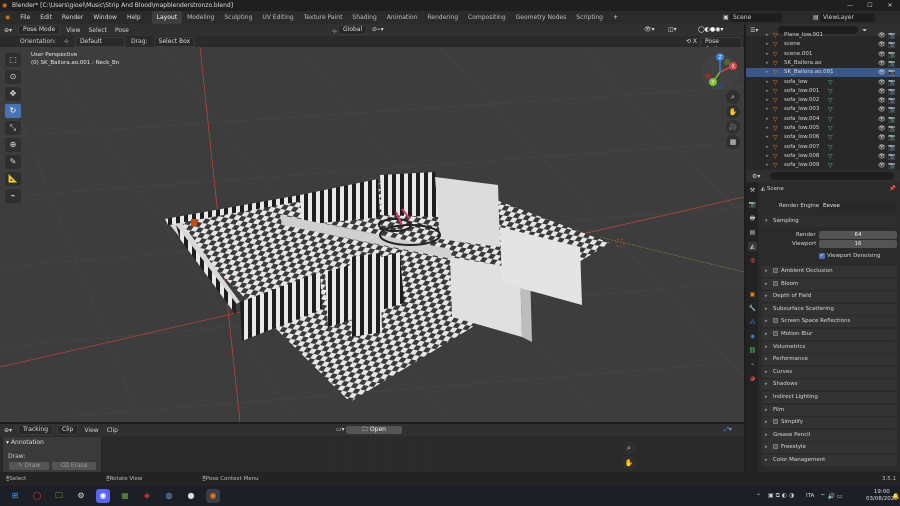  Describe the element at coordinates (238, 17) in the screenshot. I see `workspace-tab-sculpting: Sculpting` at that location.